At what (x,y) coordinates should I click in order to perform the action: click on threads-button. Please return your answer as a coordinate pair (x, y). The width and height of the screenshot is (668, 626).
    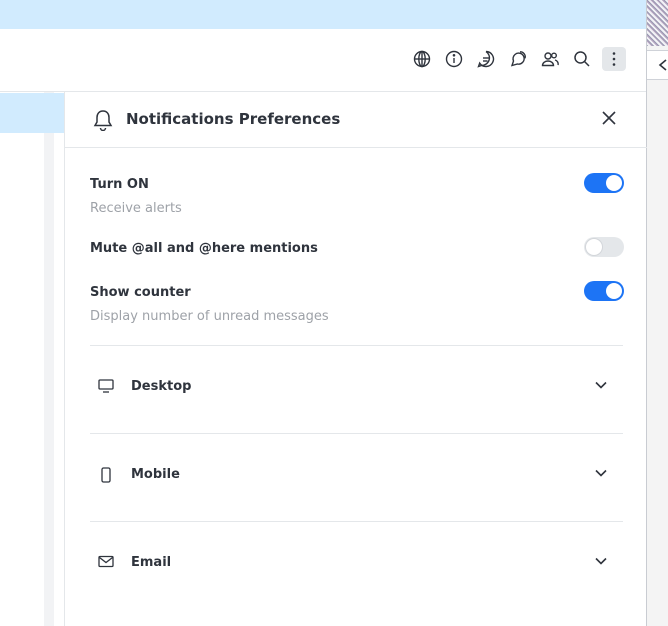
    Looking at the image, I should click on (486, 59).